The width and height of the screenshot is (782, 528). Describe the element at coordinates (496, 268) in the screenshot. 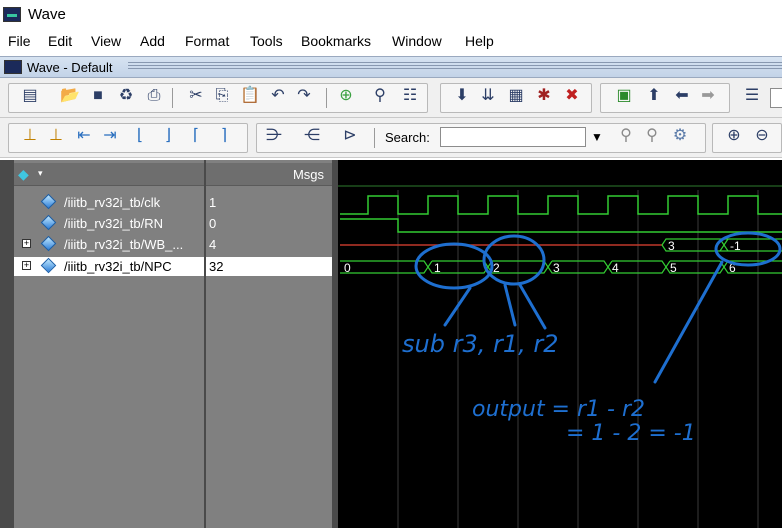

I see `npc-label: 2` at that location.